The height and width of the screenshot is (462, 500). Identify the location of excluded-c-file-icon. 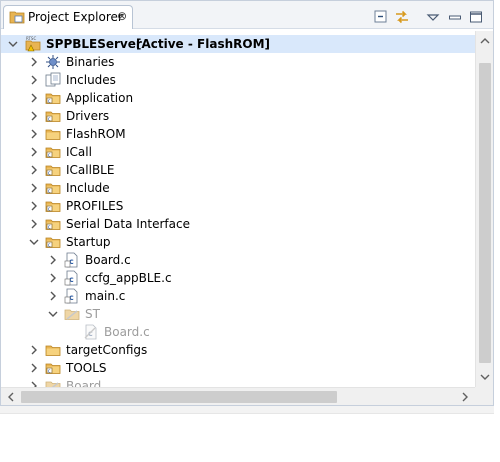
(91, 332).